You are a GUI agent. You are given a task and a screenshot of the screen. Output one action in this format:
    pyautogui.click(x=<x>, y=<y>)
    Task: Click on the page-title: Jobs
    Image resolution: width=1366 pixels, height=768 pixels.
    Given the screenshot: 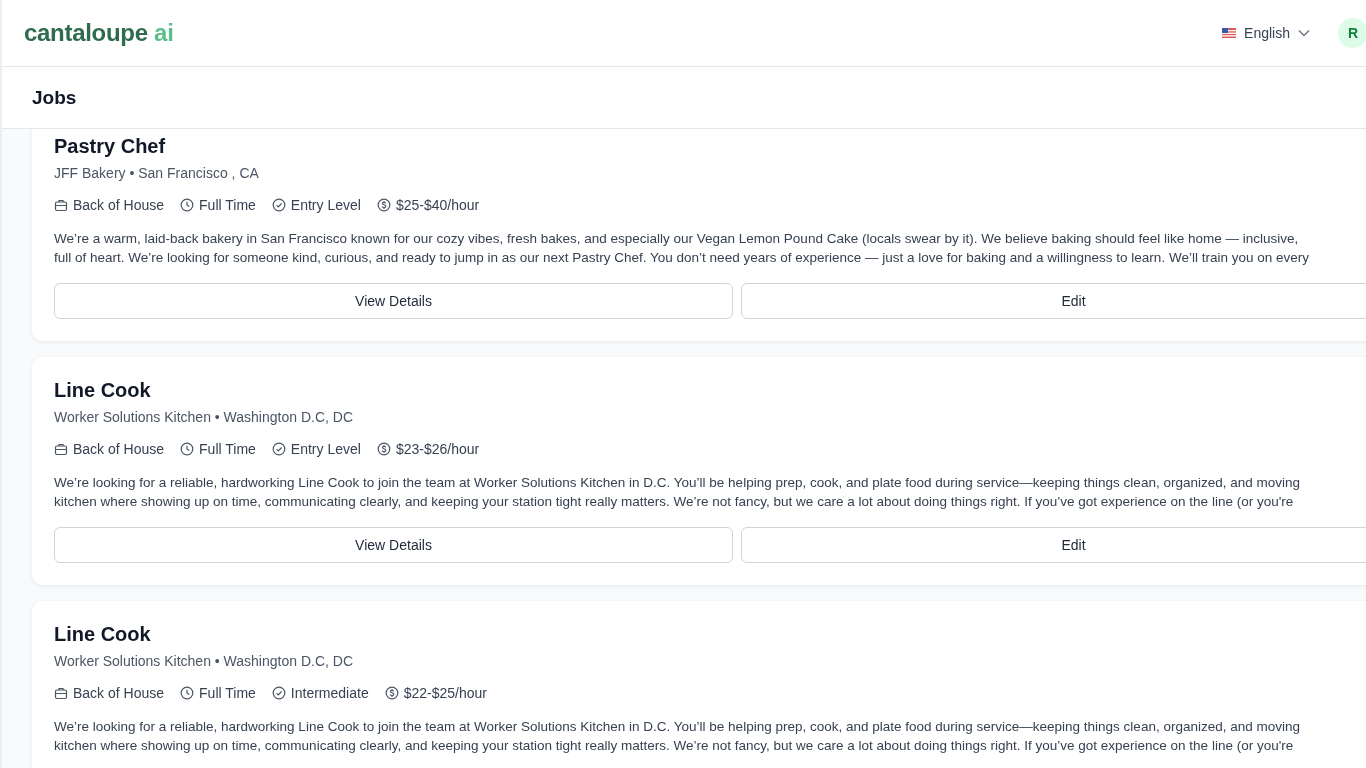 What is the action you would take?
    pyautogui.click(x=54, y=97)
    